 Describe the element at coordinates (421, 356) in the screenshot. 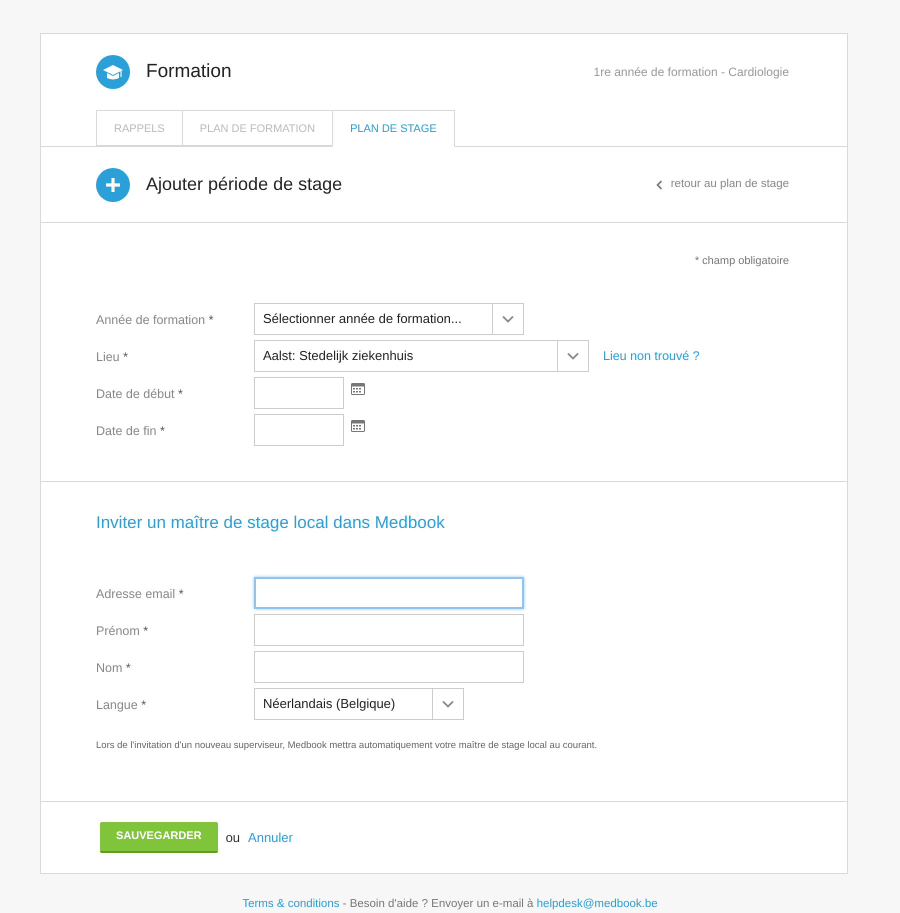

I see `select-field: Aalst: Stedelijk ziekenhuis` at that location.